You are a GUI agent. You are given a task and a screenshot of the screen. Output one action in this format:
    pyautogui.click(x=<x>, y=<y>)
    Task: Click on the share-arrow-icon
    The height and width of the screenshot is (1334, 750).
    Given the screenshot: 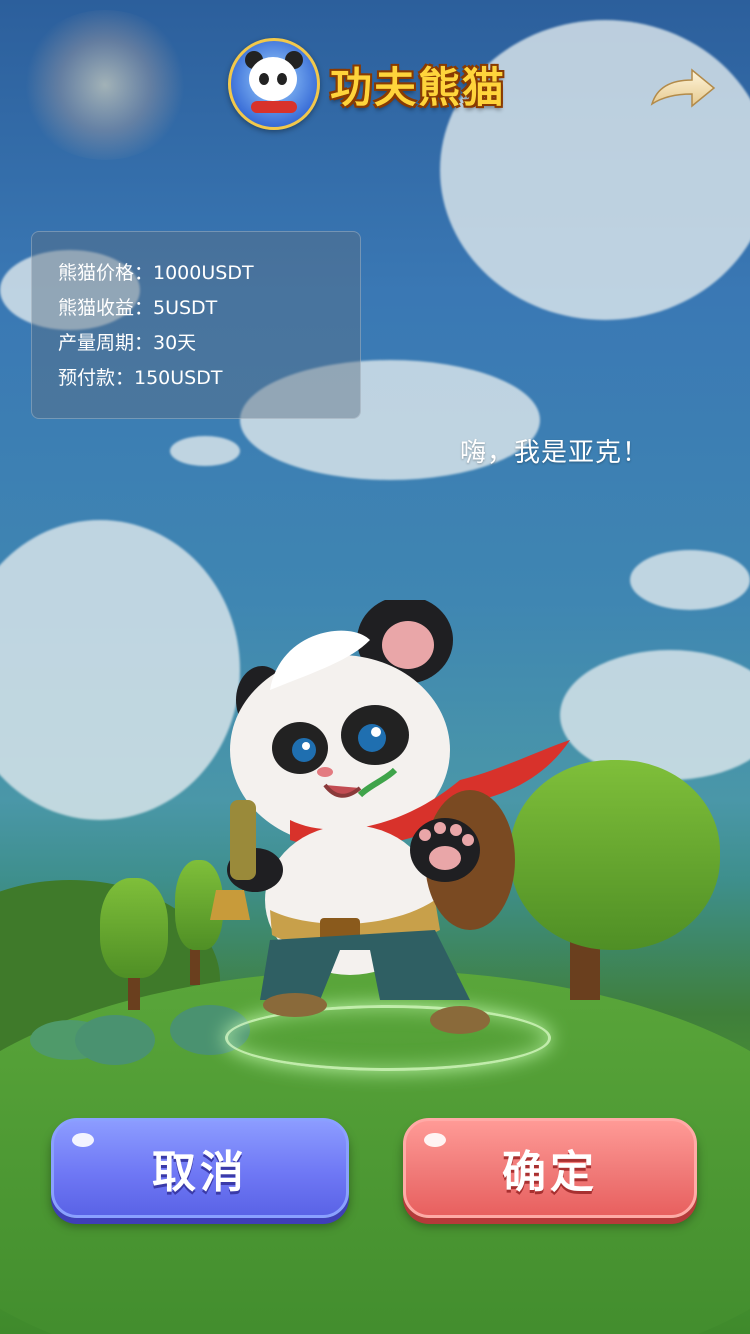 What is the action you would take?
    pyautogui.click(x=683, y=89)
    